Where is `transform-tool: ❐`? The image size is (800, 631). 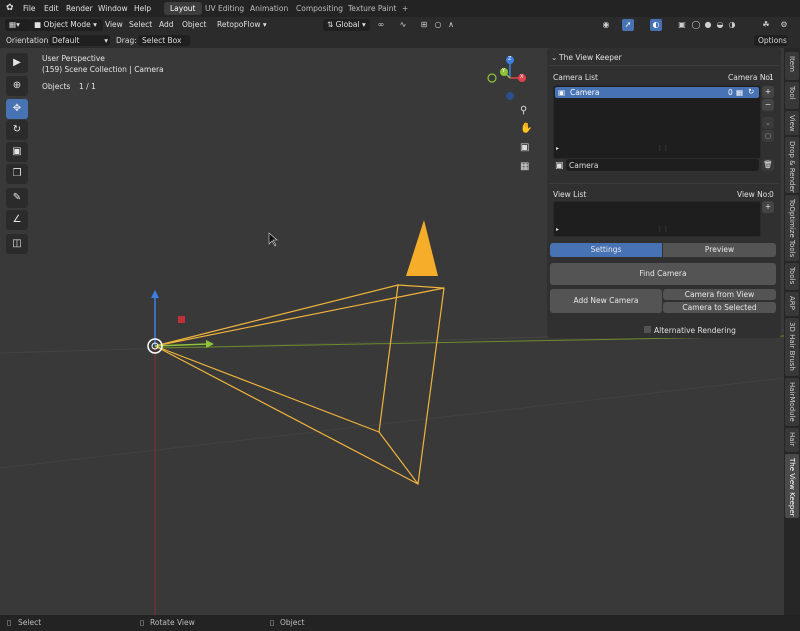
transform-tool: ❐ is located at coordinates (17, 174).